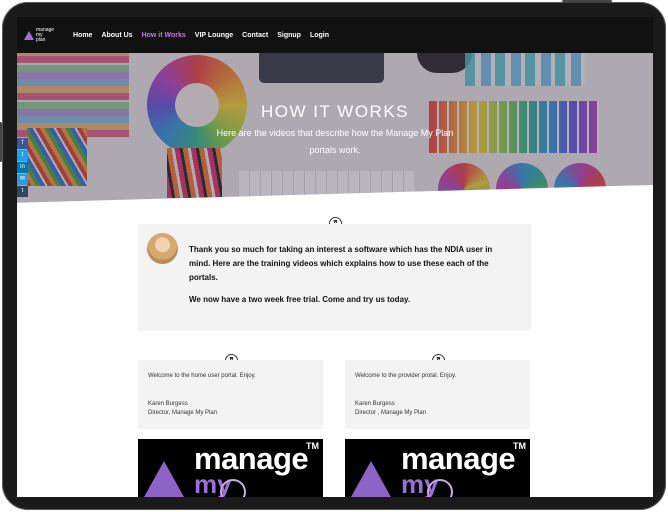 This screenshot has height=512, width=668. What do you see at coordinates (587, 1) in the screenshot?
I see `power-button` at bounding box center [587, 1].